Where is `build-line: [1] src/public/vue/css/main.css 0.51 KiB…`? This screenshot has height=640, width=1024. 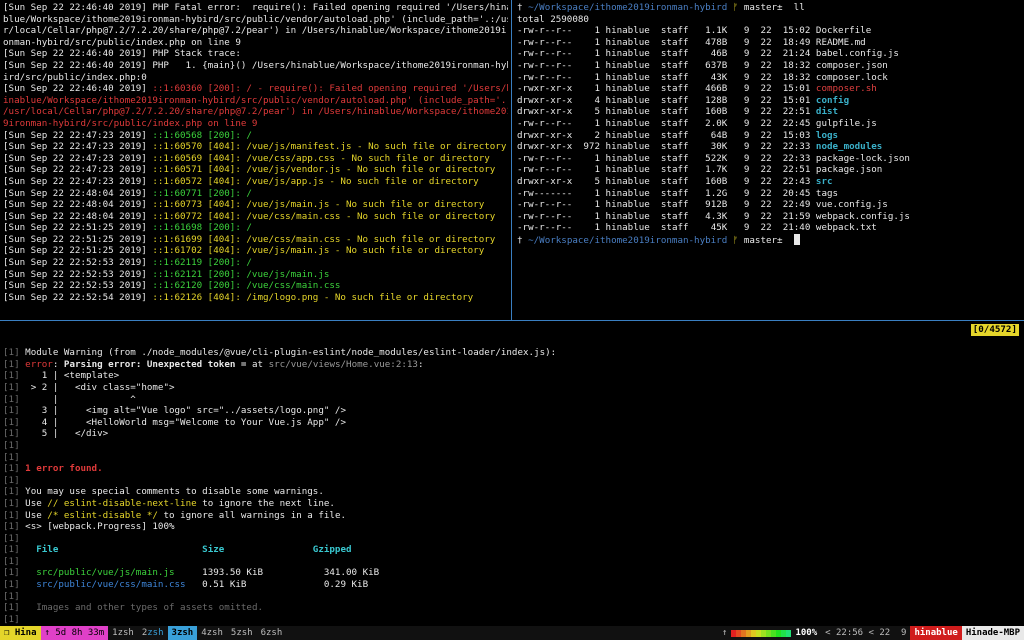
build-line: [1] src/public/vue/css/main.css 0.51 KiB… is located at coordinates (512, 585).